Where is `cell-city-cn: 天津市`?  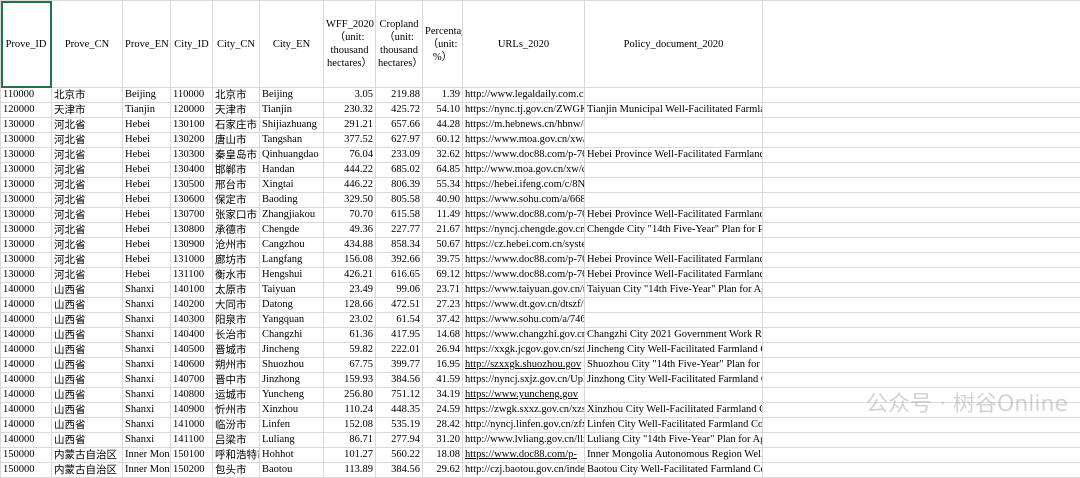 cell-city-cn: 天津市 is located at coordinates (236, 110).